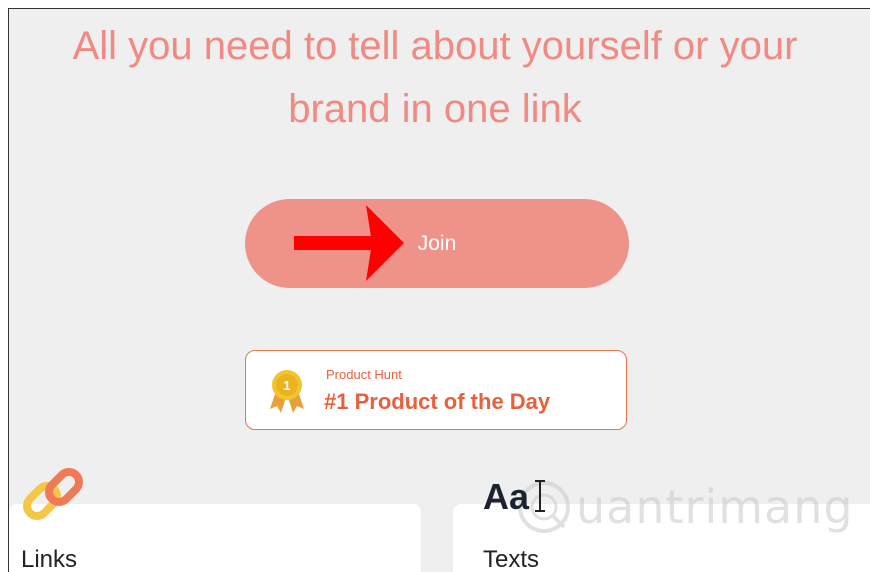 This screenshot has width=870, height=572. What do you see at coordinates (437, 401) in the screenshot?
I see `product-hunt-title: #1 Product of the Day` at bounding box center [437, 401].